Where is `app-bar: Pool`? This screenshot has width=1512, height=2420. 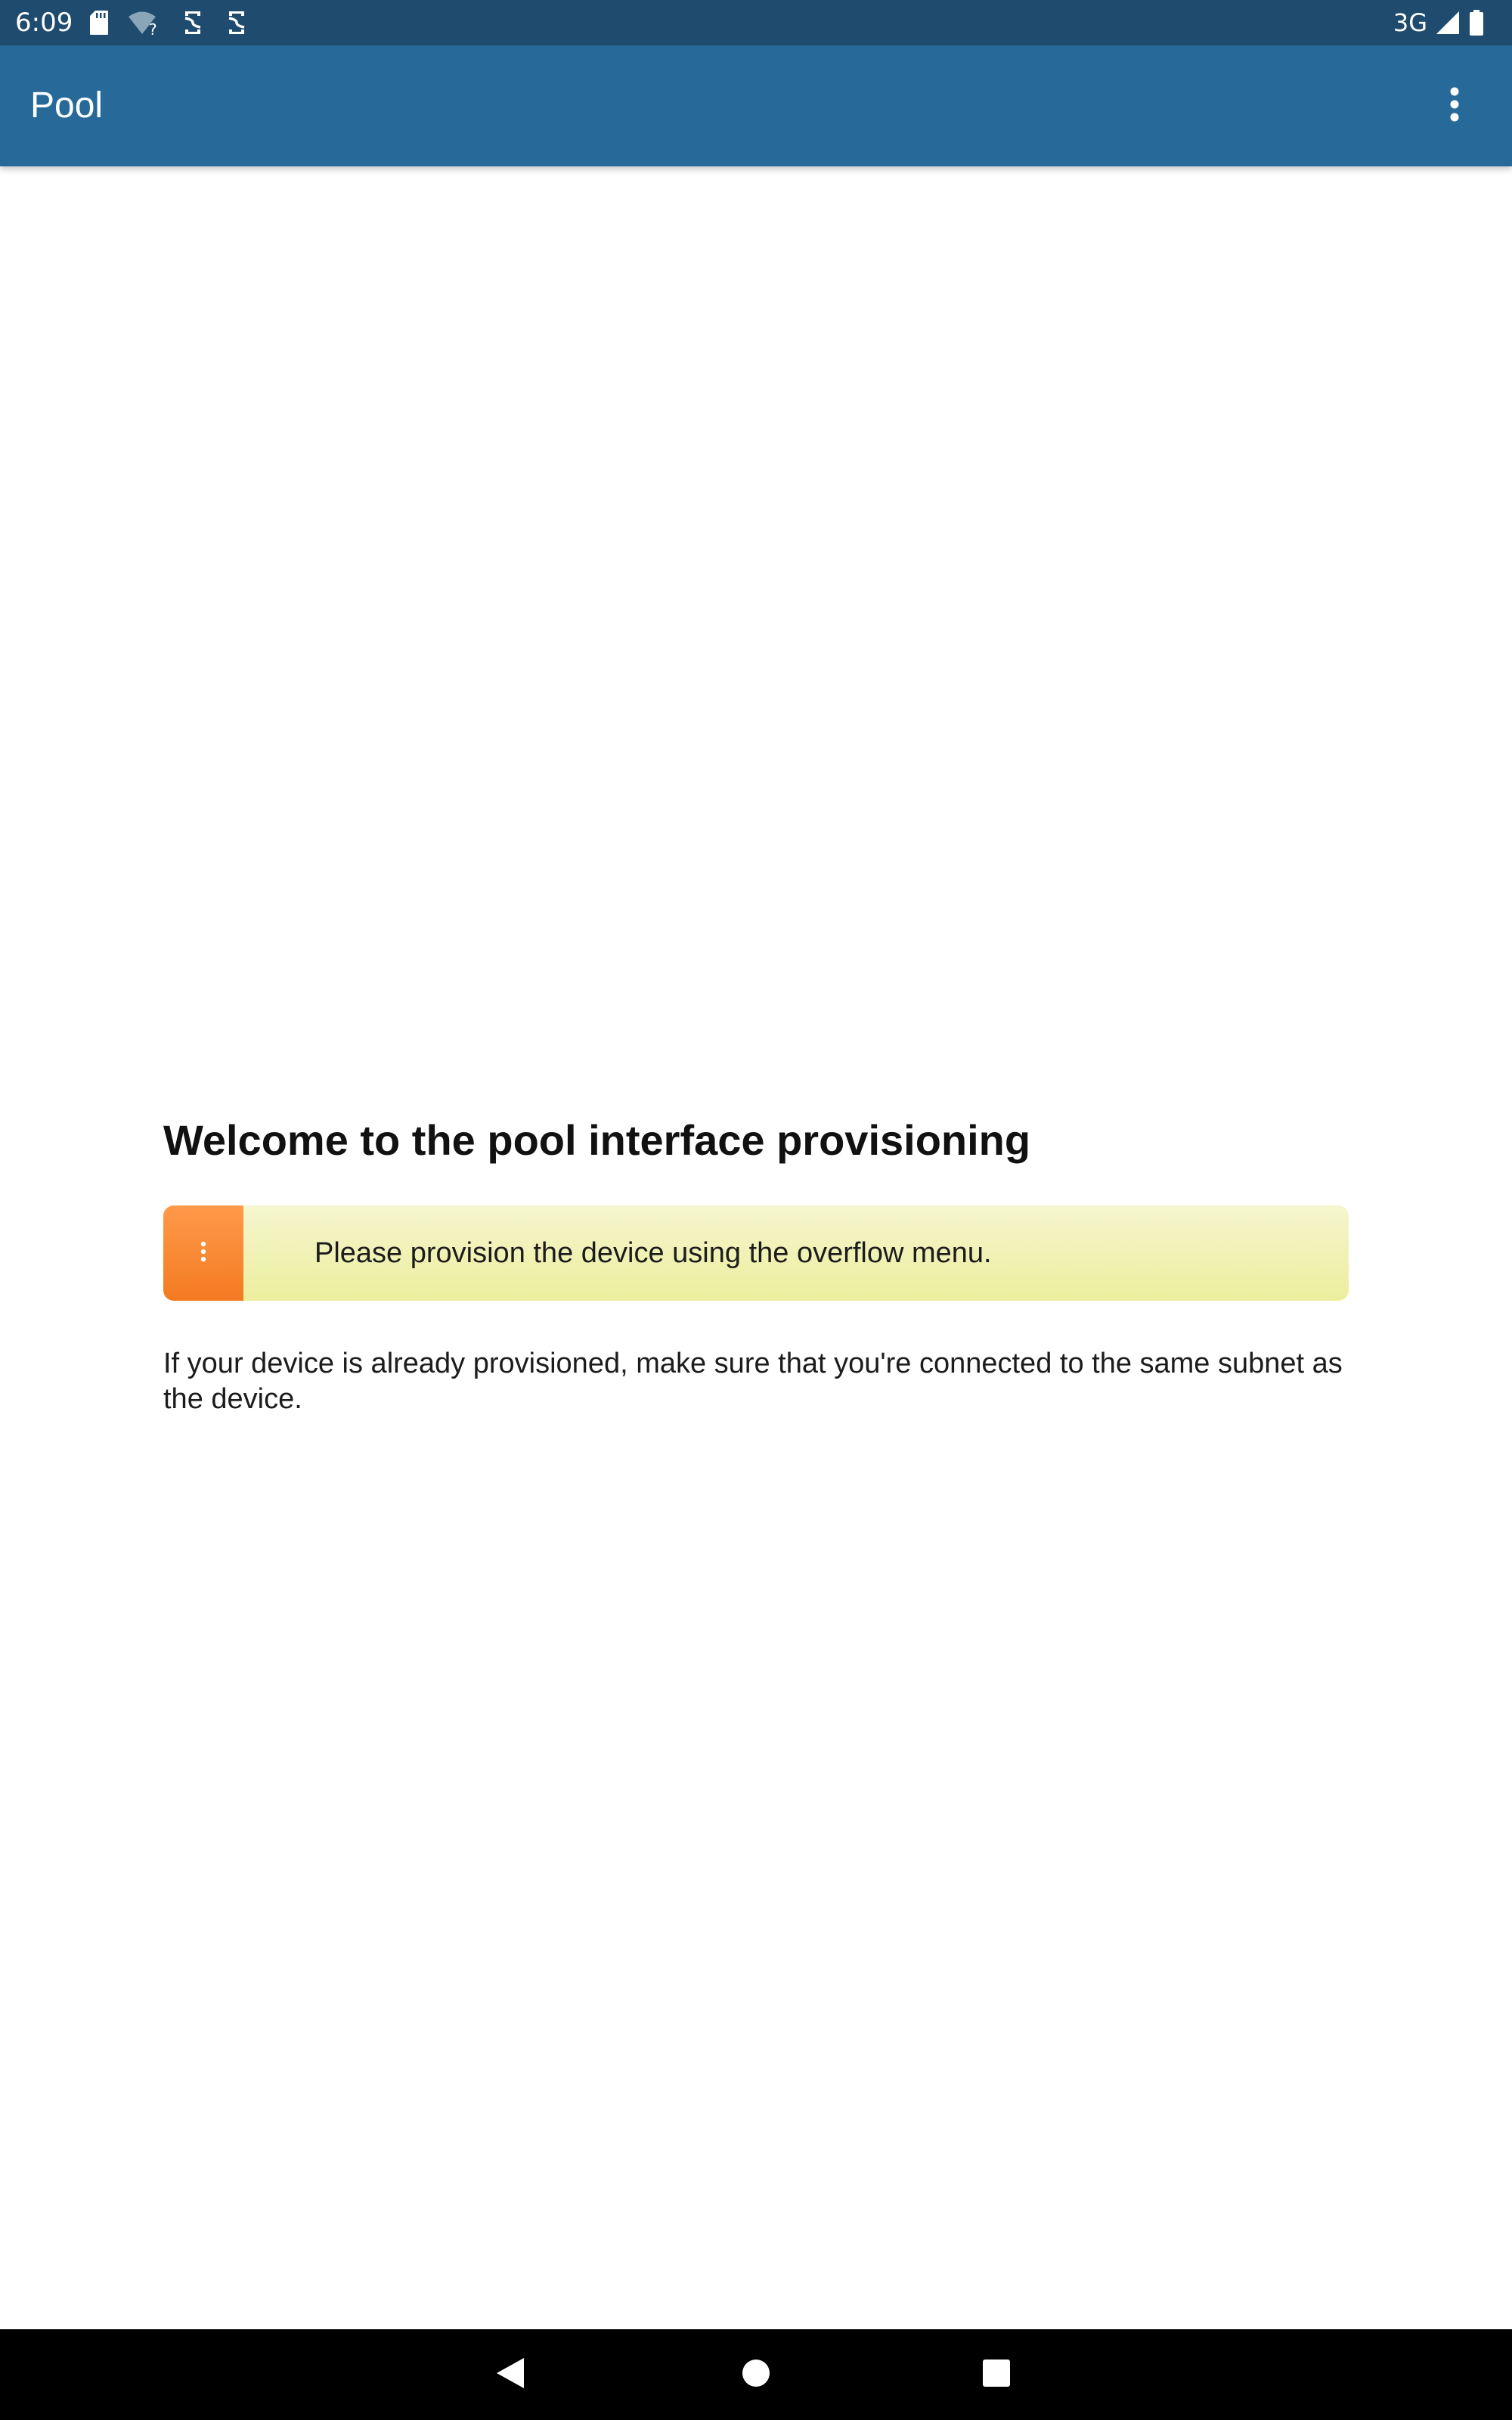
app-bar: Pool is located at coordinates (756, 105).